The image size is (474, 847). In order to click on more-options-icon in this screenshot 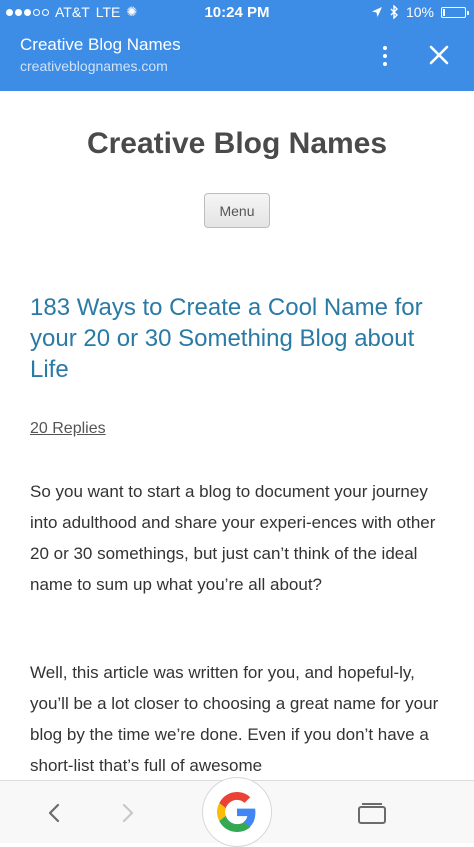, I will do `click(385, 56)`.